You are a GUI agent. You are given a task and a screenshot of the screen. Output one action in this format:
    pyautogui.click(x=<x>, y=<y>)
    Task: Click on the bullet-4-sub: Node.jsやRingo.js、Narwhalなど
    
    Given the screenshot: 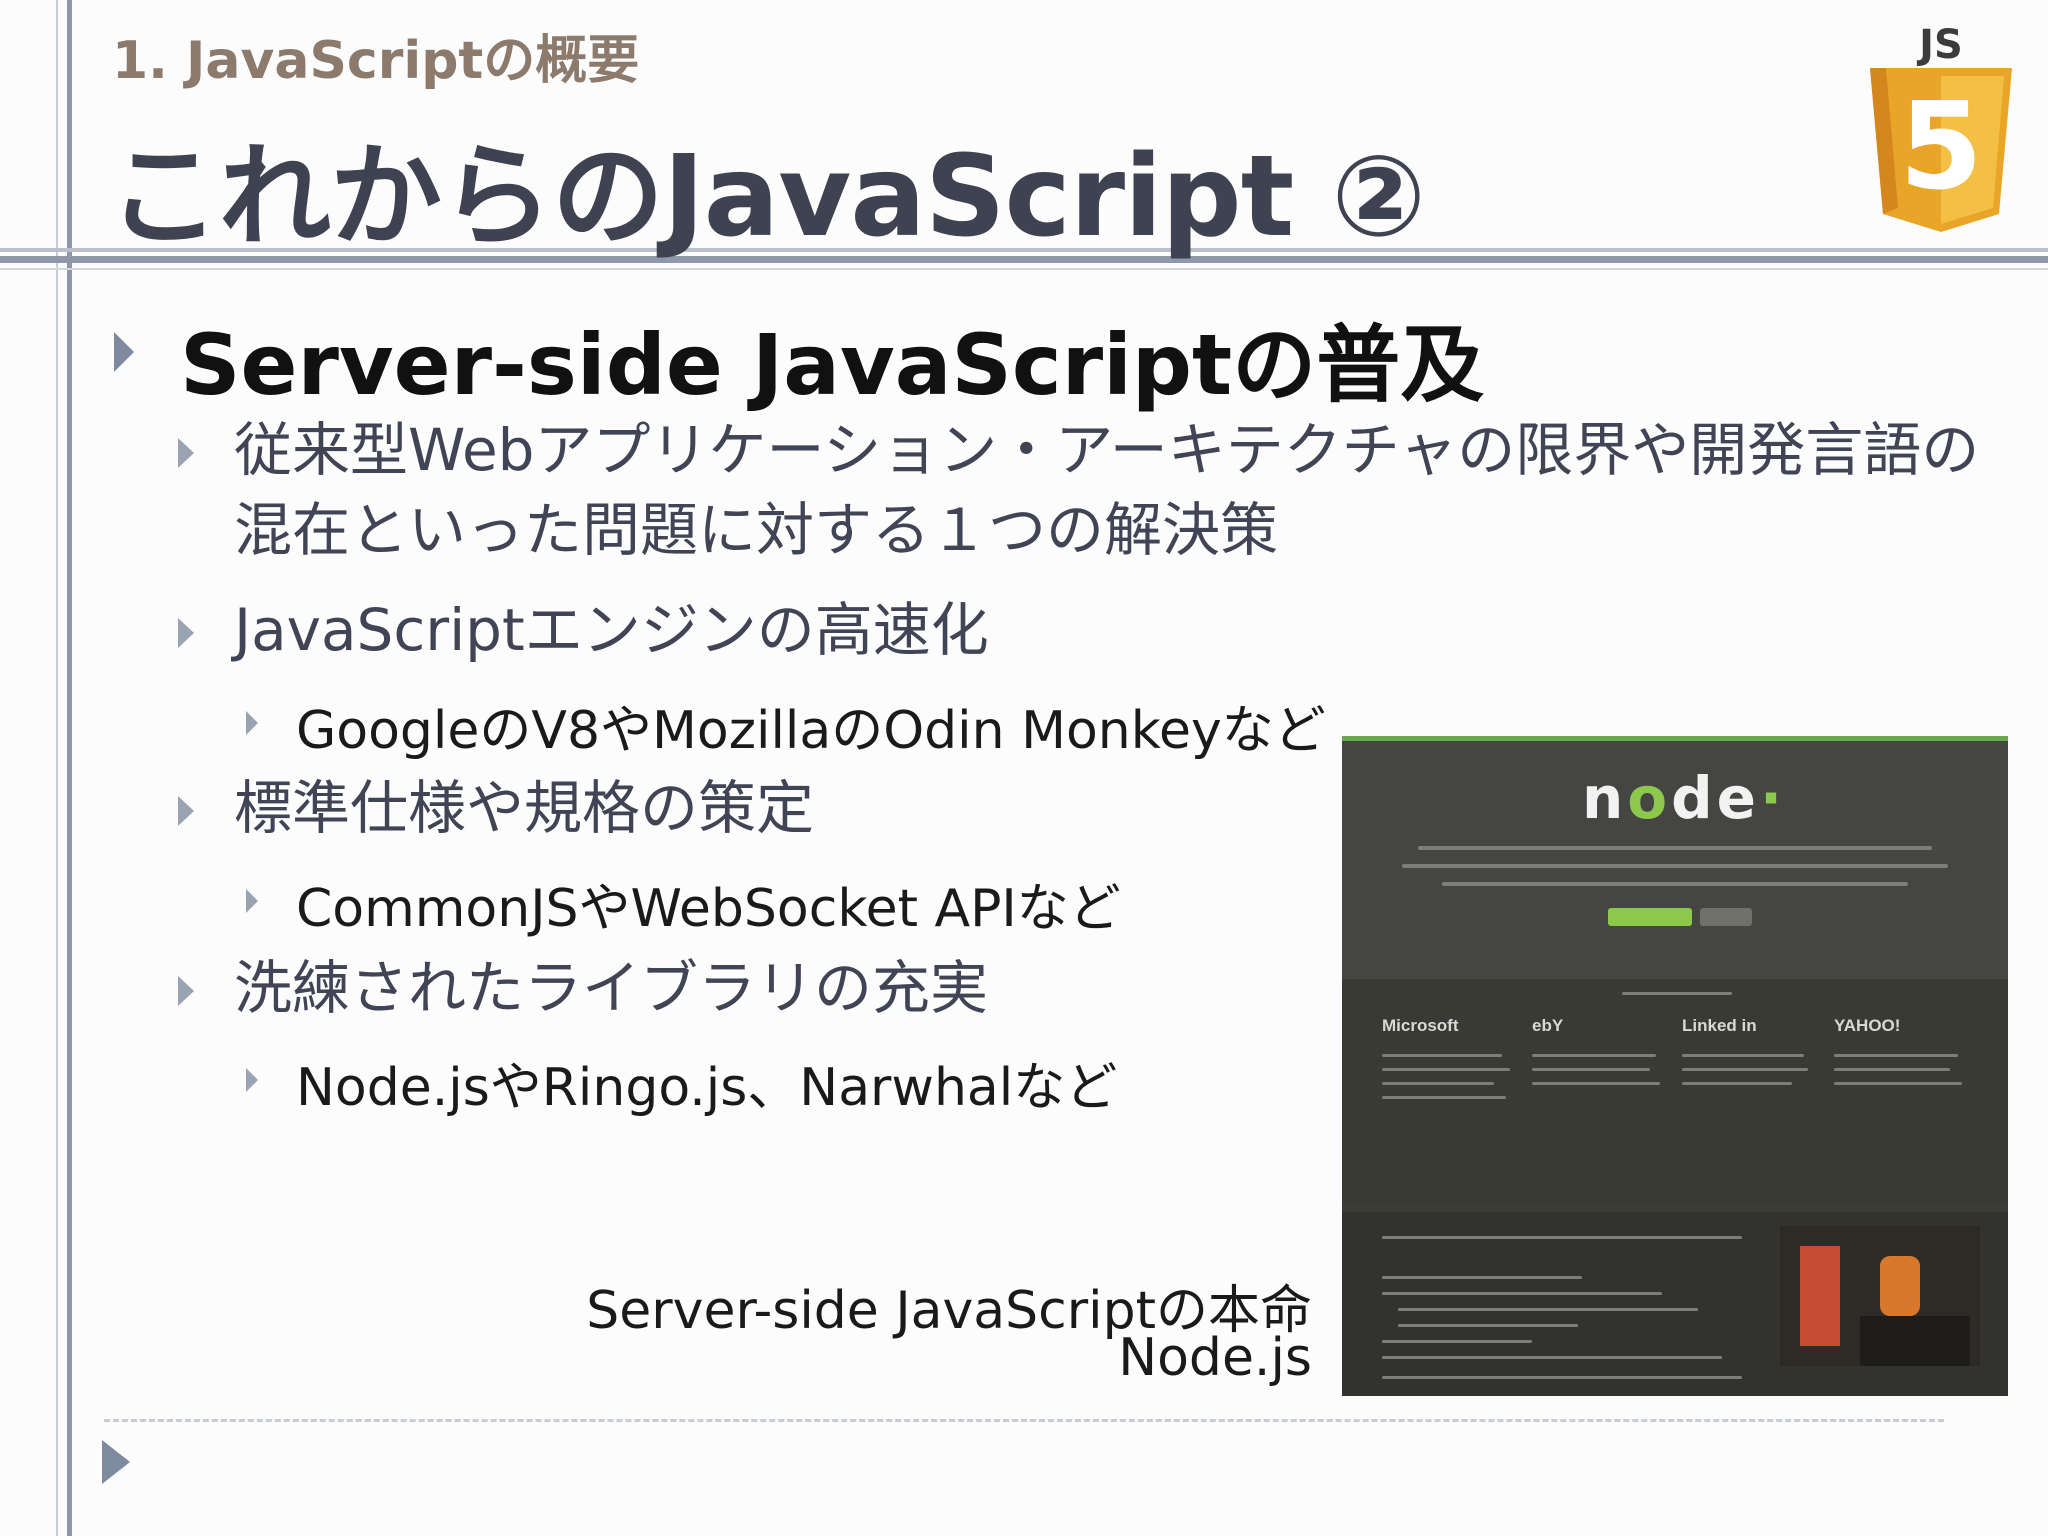 What is the action you would take?
    pyautogui.click(x=680, y=1082)
    